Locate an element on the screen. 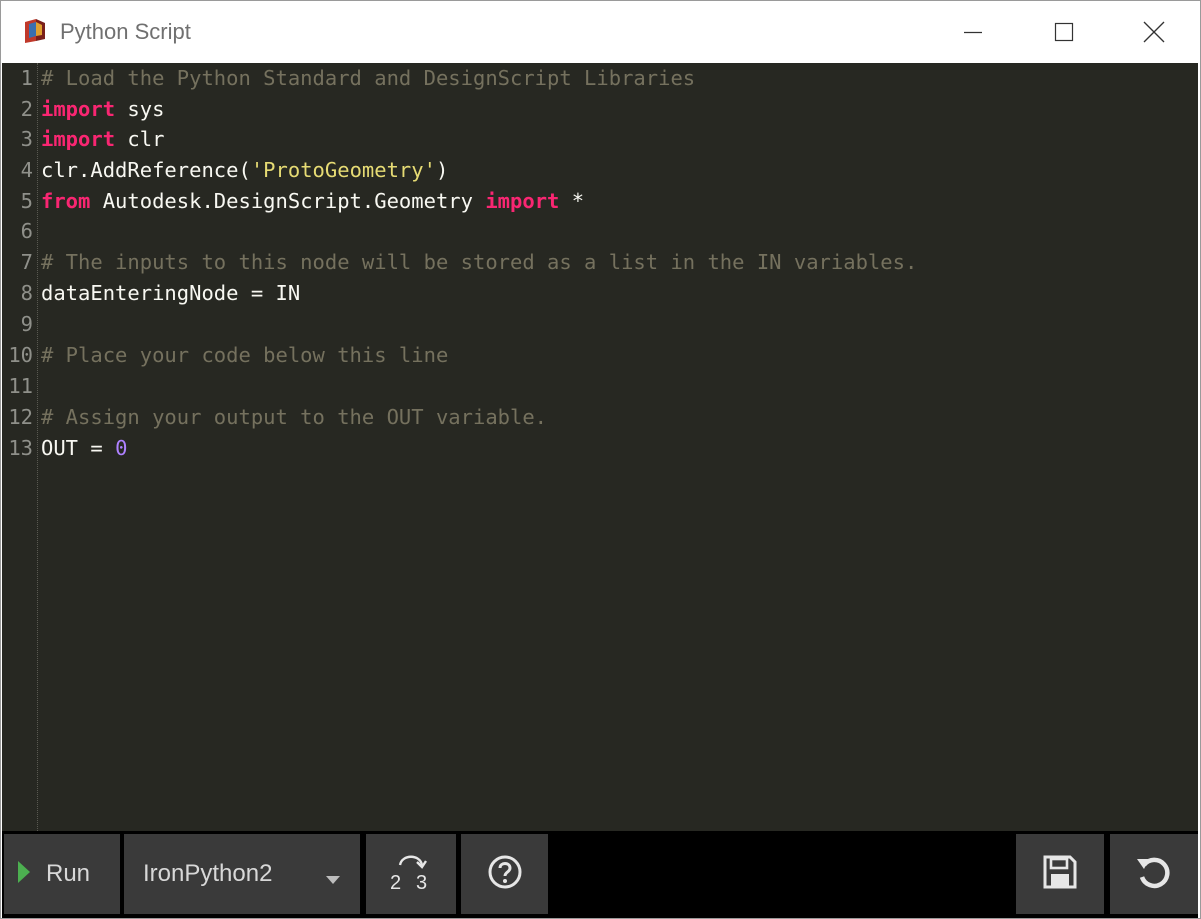 The height and width of the screenshot is (919, 1201). line-number: 6 is located at coordinates (26, 231).